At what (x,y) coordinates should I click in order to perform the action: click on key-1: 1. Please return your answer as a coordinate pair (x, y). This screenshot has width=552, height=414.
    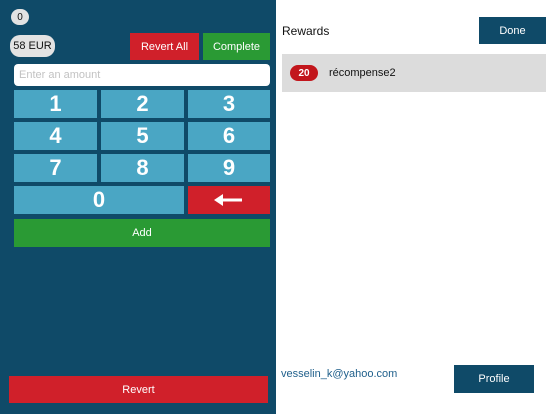
    Looking at the image, I should click on (55, 104).